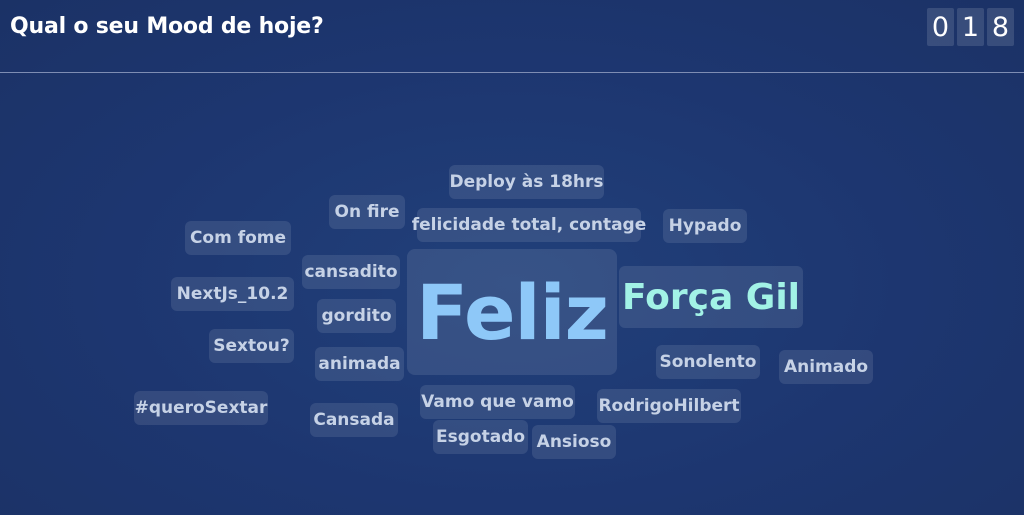  Describe the element at coordinates (356, 316) in the screenshot. I see `word-tag: gordito` at that location.